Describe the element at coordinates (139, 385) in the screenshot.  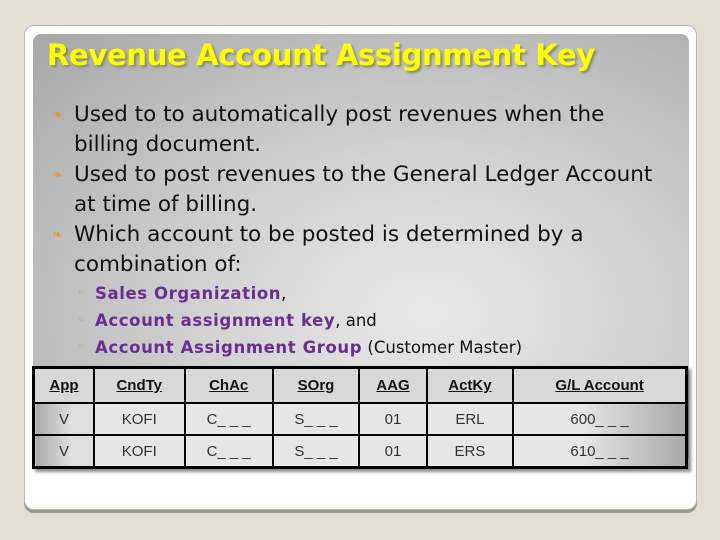
I see `header-condition-type: CndTy` at that location.